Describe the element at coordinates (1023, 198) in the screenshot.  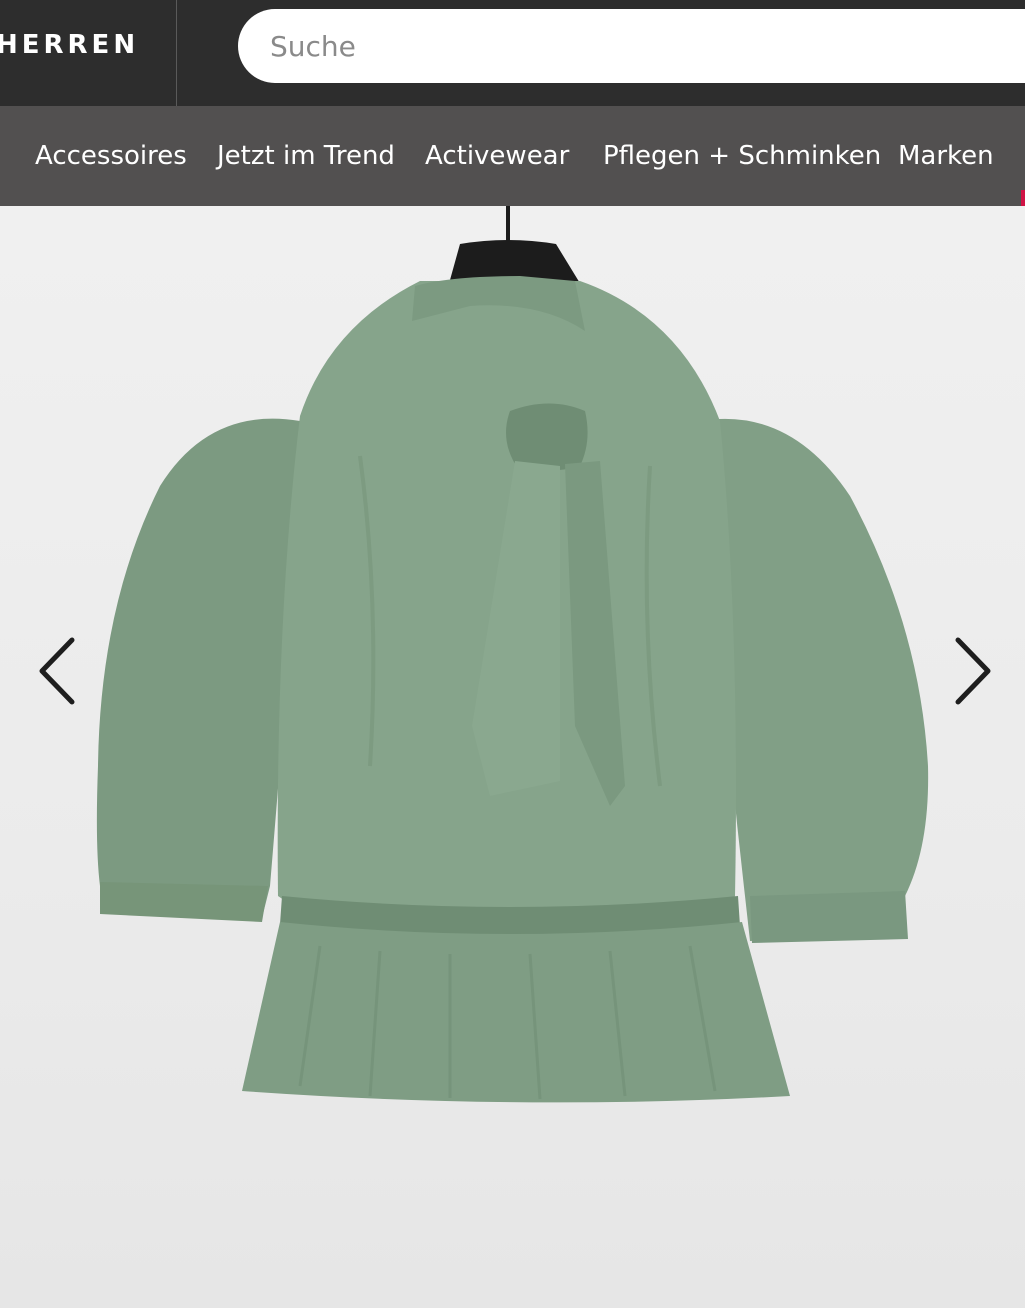
I see `nav-scroll-indicator` at that location.